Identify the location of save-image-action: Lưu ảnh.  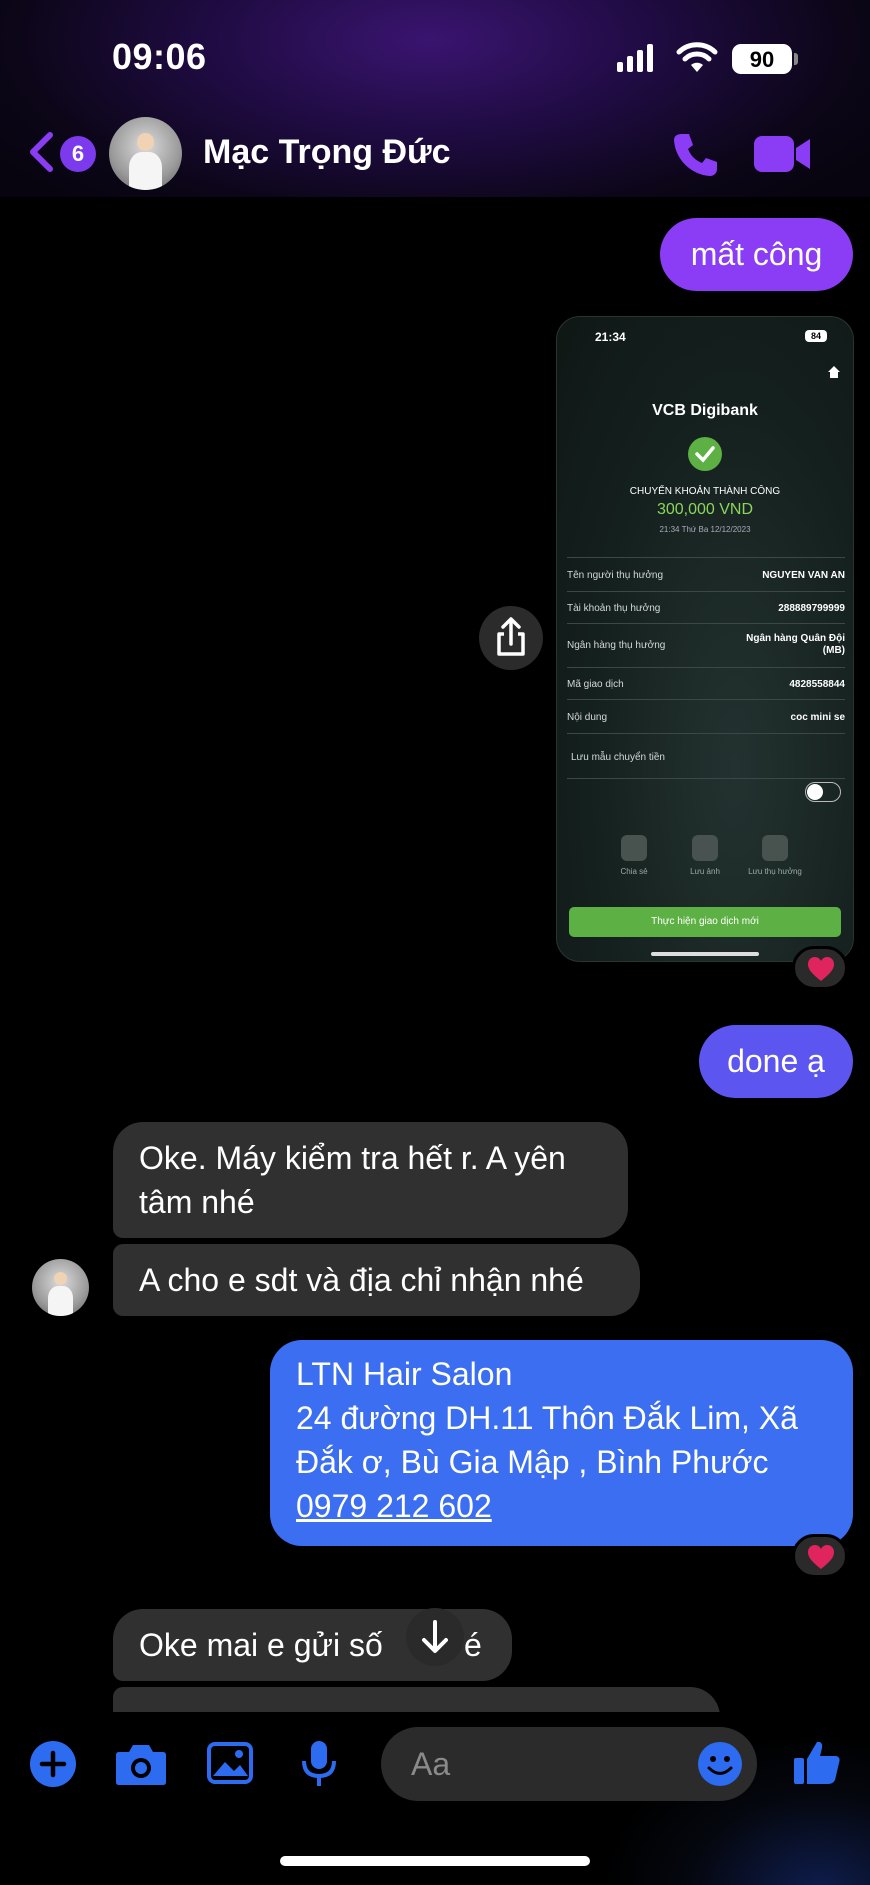
(705, 855).